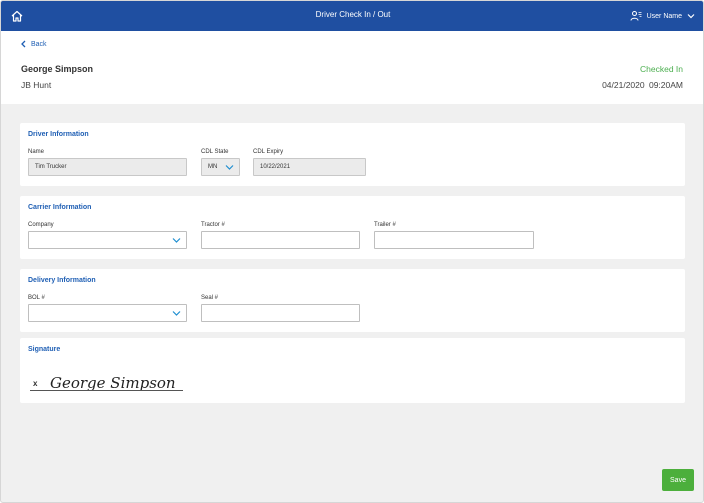  Describe the element at coordinates (39, 44) in the screenshot. I see `back-label: Back` at that location.